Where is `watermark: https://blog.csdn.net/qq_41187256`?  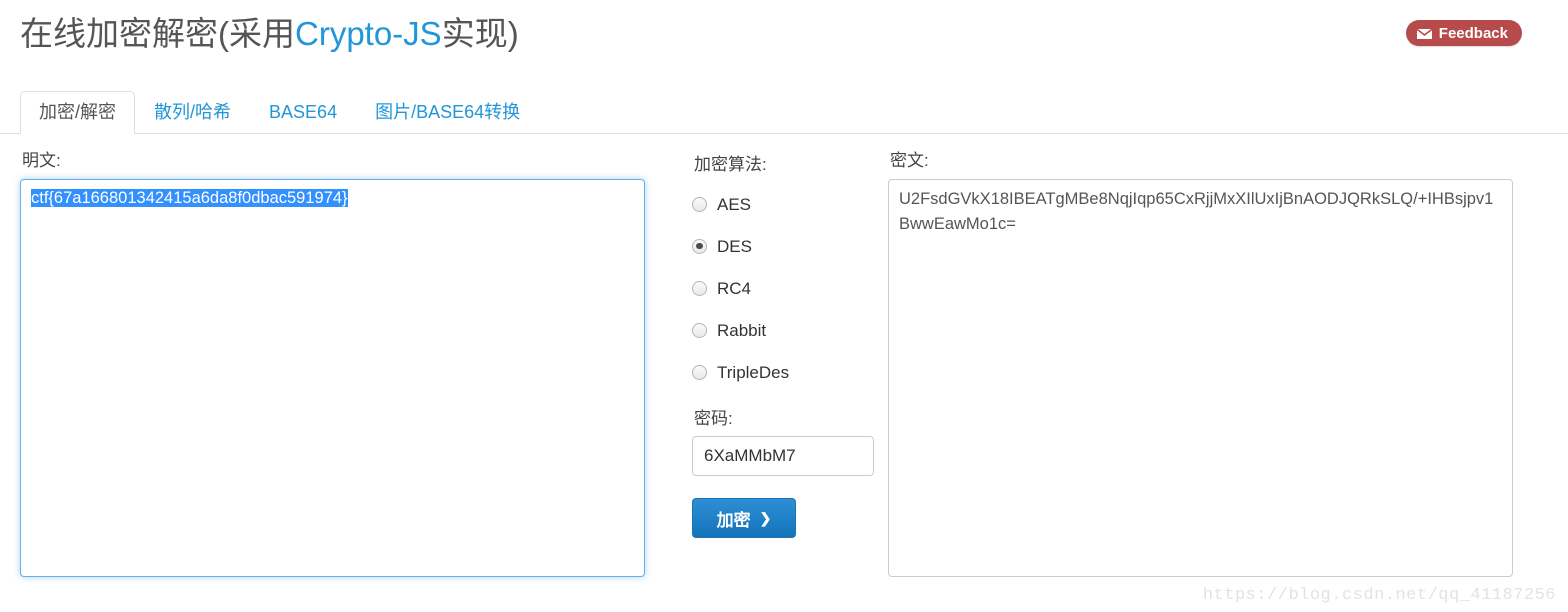
watermark: https://blog.csdn.net/qq_41187256 is located at coordinates (1379, 595).